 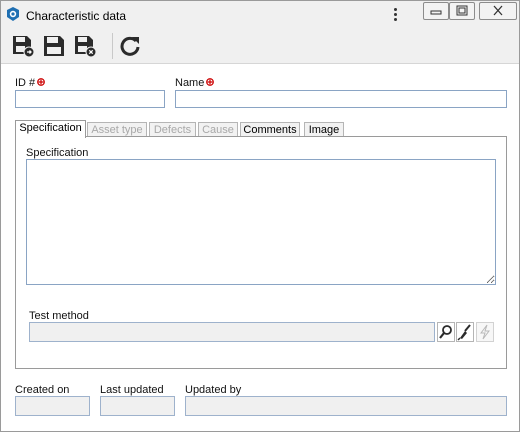 What do you see at coordinates (50, 129) in the screenshot?
I see `tab-specification: Specification` at bounding box center [50, 129].